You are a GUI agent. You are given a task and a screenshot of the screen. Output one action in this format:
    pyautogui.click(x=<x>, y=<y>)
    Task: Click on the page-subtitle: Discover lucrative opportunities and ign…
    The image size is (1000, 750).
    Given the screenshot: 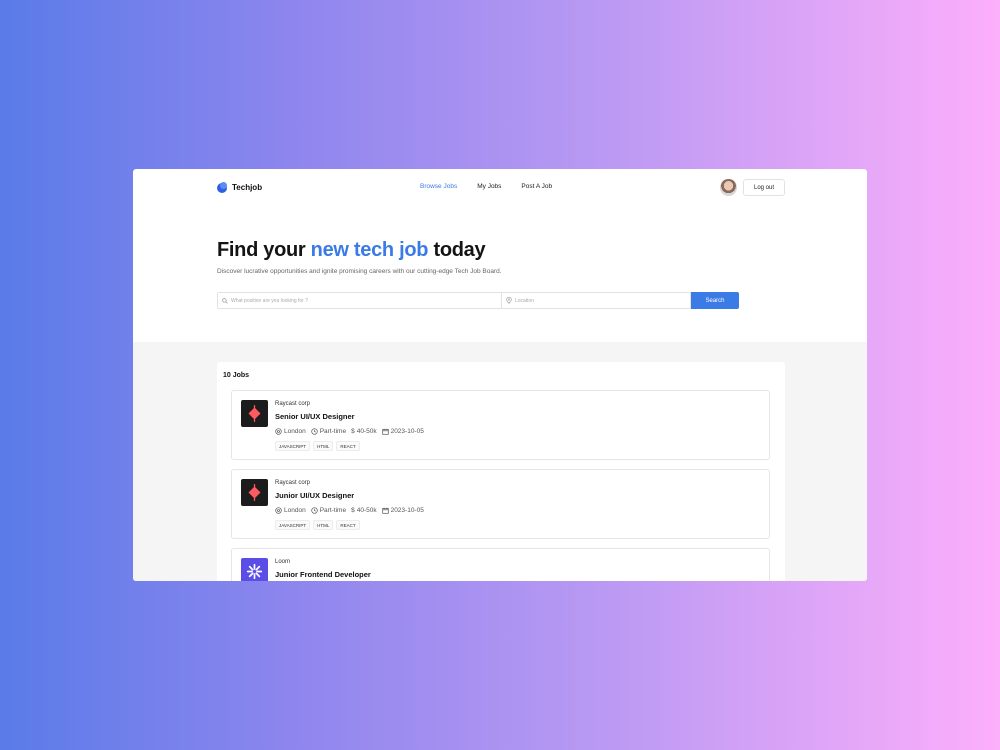 What is the action you would take?
    pyautogui.click(x=359, y=271)
    